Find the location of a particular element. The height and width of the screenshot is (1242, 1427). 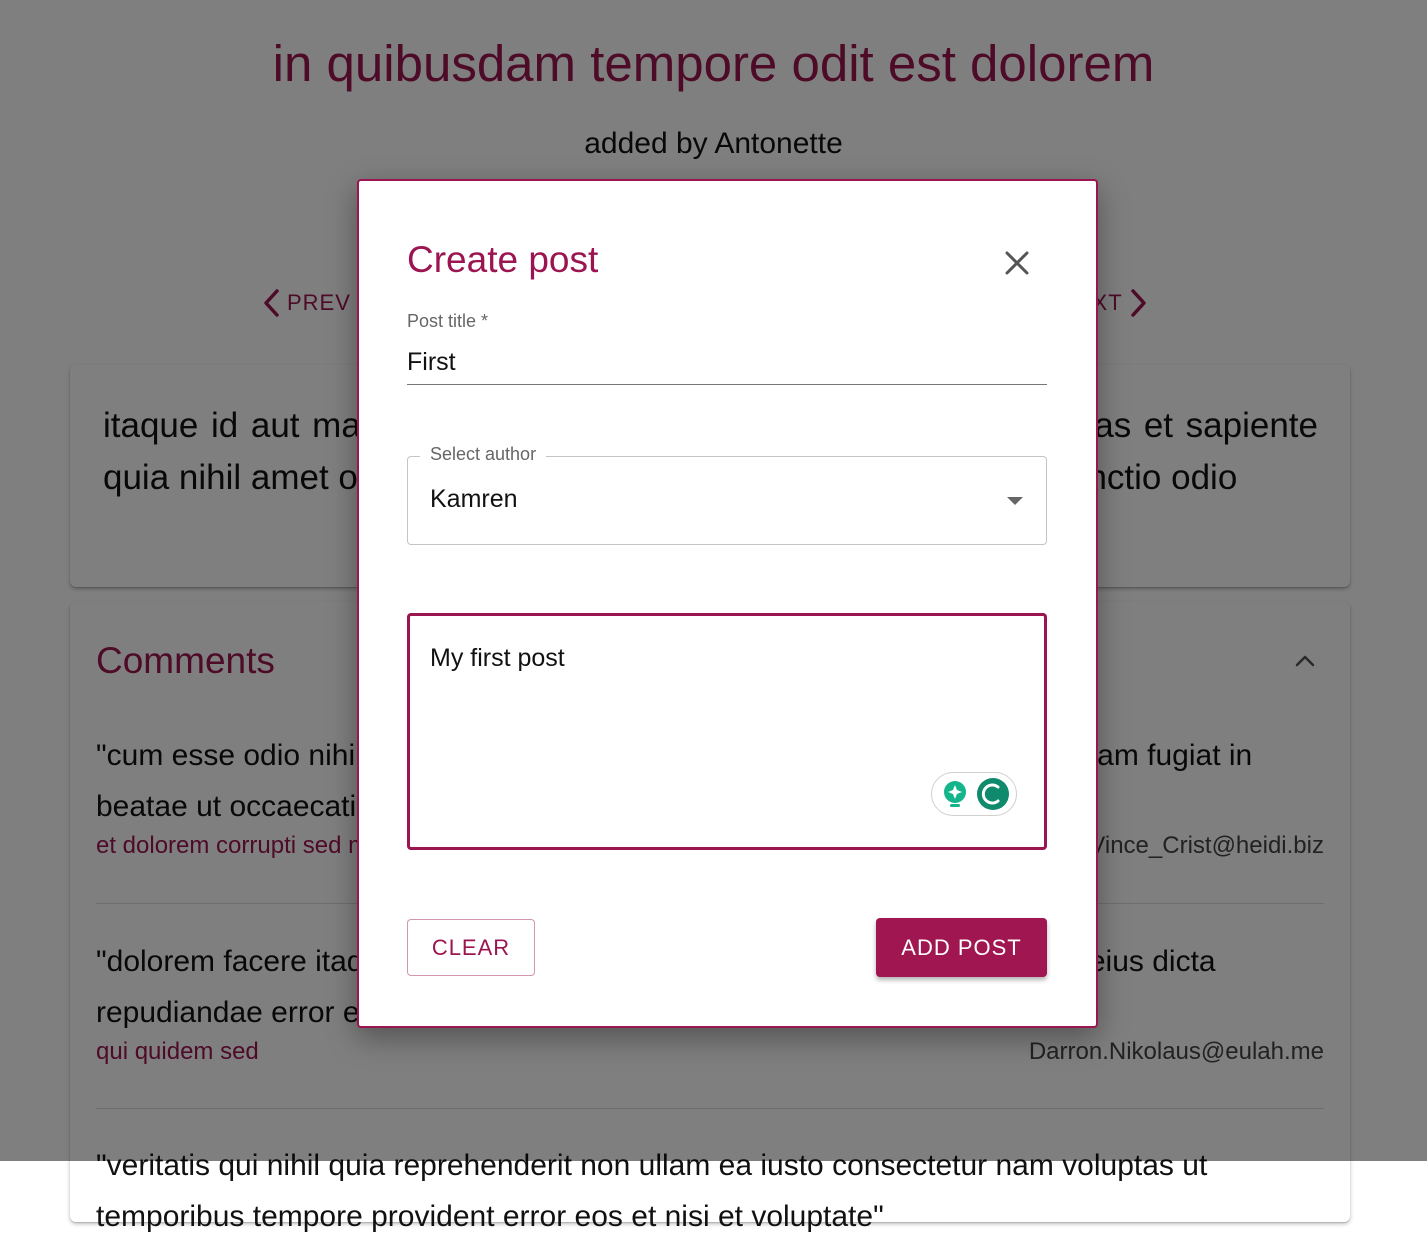

close-icon is located at coordinates (1017, 263).